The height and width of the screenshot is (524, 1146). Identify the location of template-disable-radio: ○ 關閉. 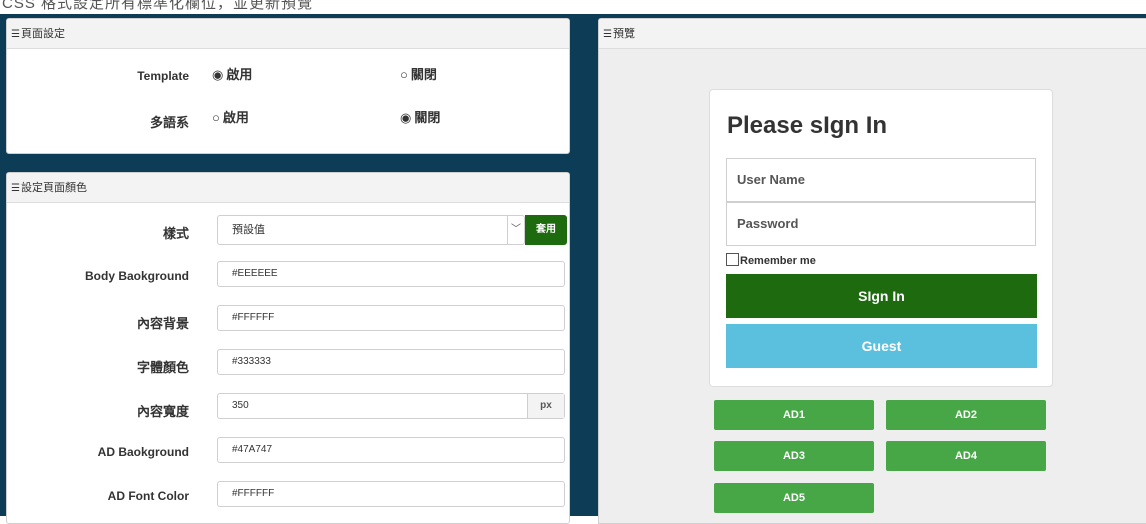
(418, 73).